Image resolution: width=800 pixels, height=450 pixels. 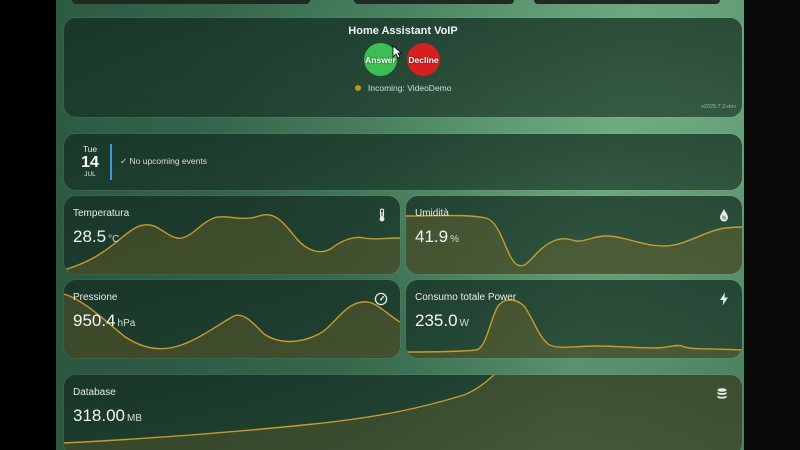 I want to click on sensor-value-number: 950.4, so click(x=94, y=320).